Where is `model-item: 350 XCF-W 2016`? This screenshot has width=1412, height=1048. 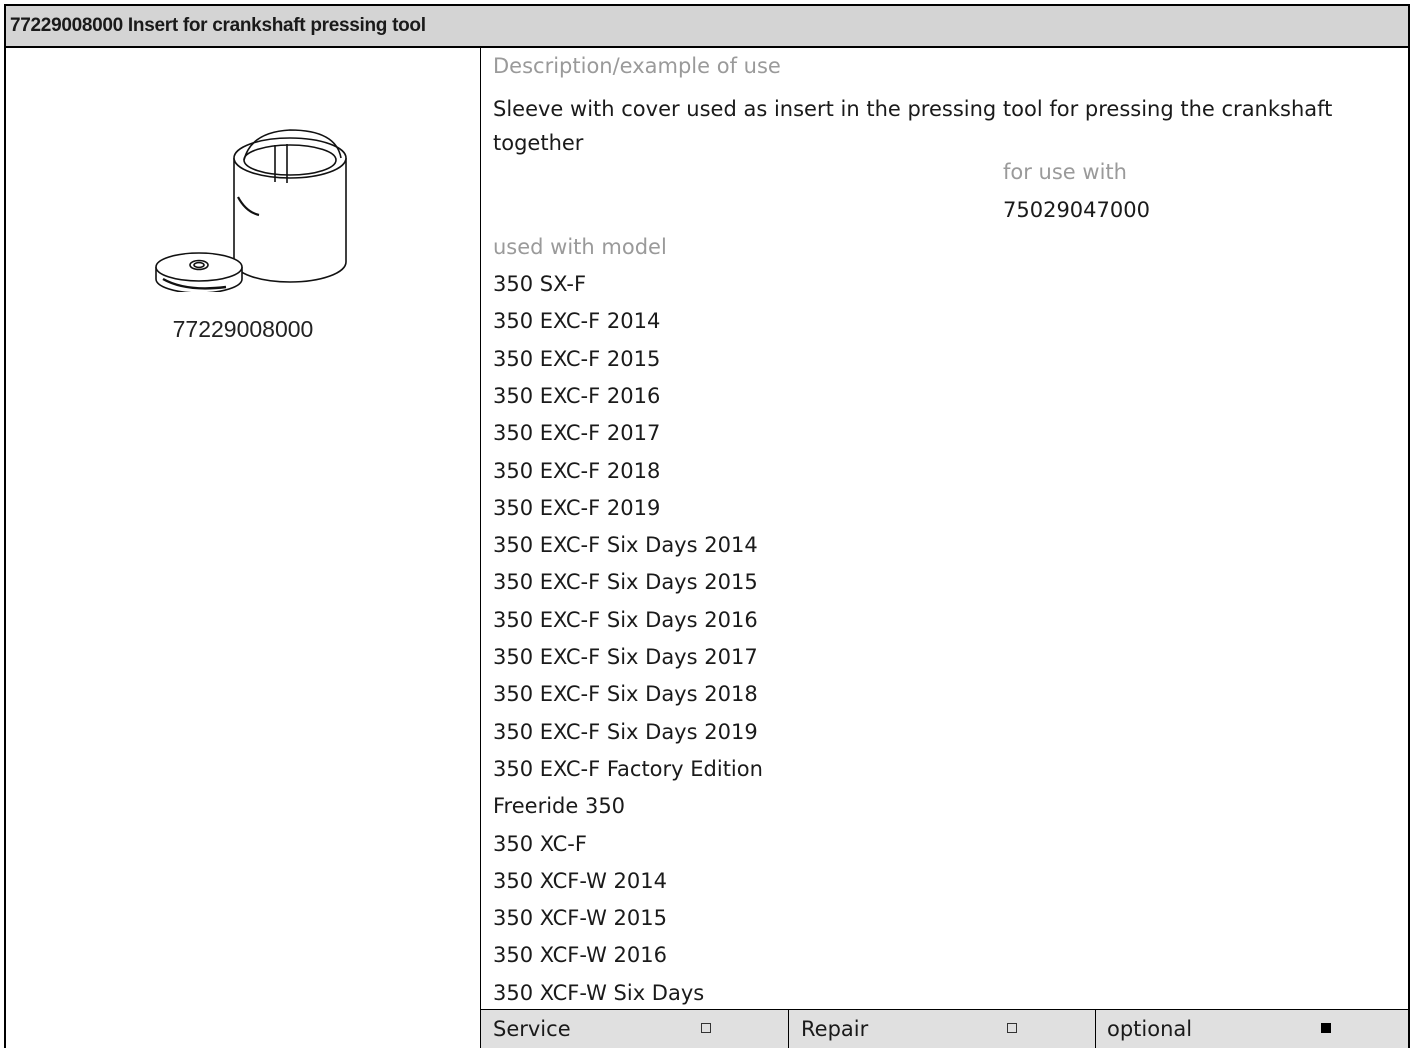
model-item: 350 XCF-W 2016 is located at coordinates (580, 955).